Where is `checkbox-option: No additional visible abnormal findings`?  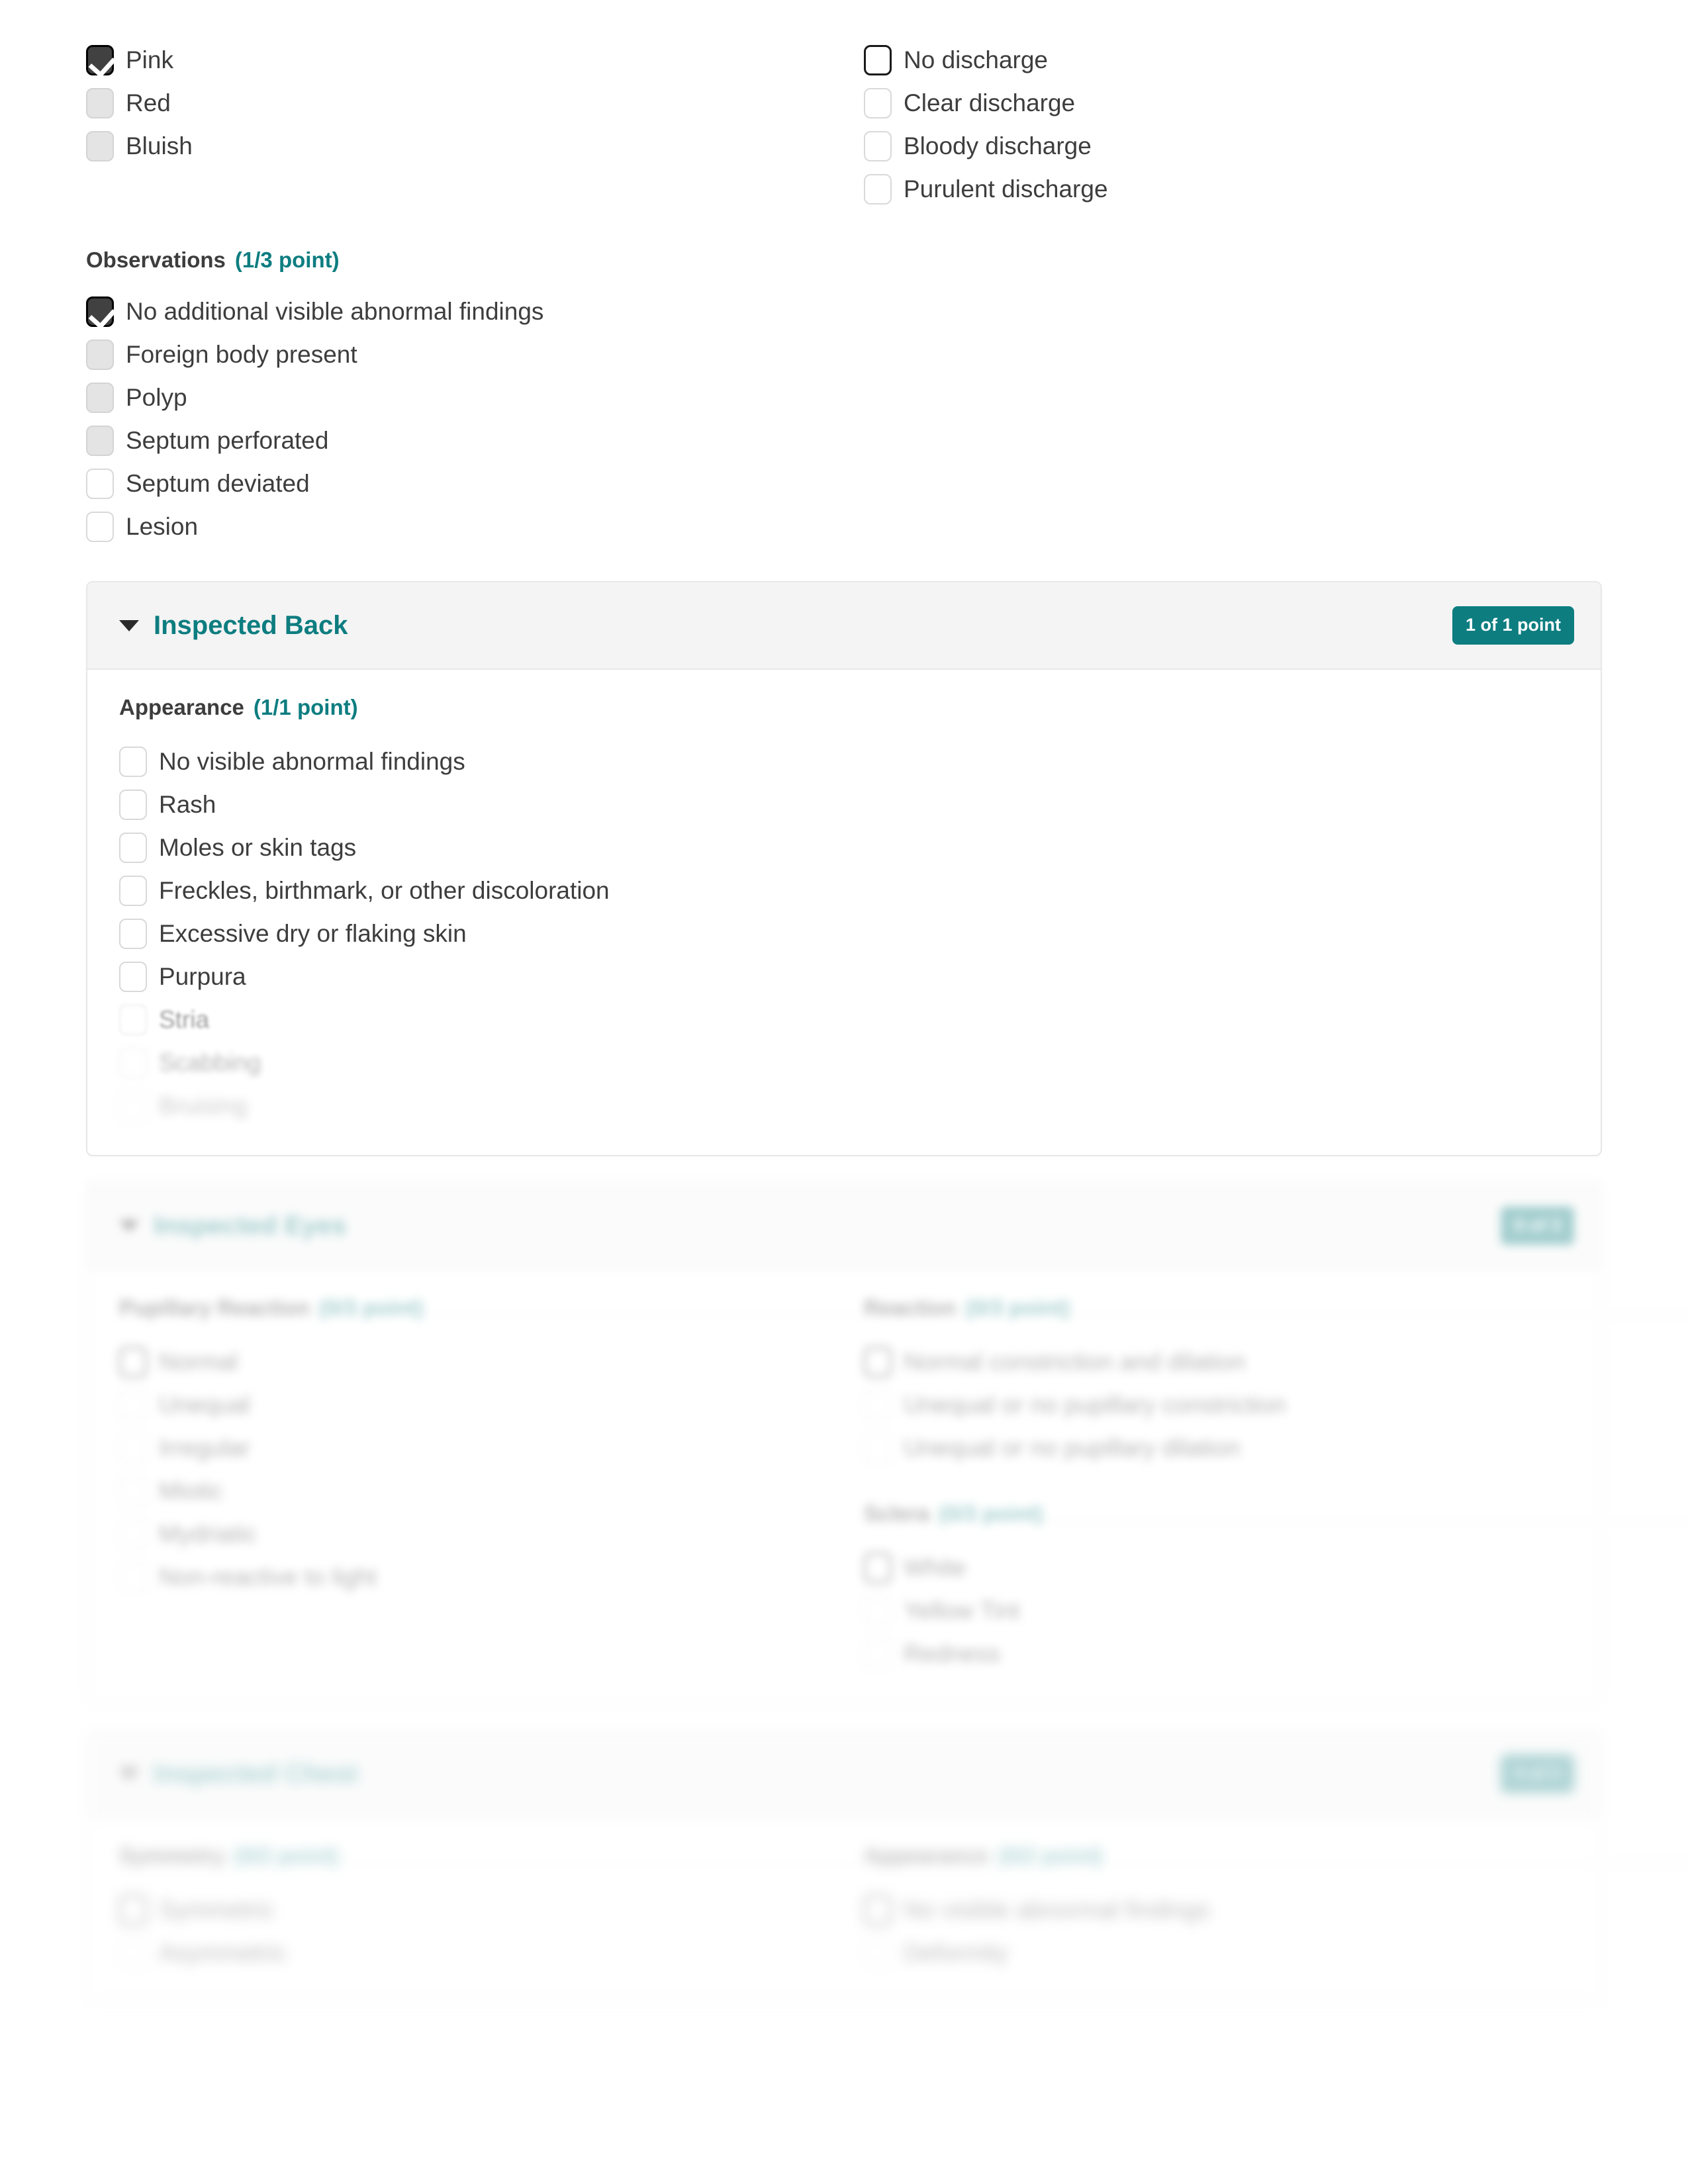
checkbox-option: No additional visible abnormal findings is located at coordinates (844, 311).